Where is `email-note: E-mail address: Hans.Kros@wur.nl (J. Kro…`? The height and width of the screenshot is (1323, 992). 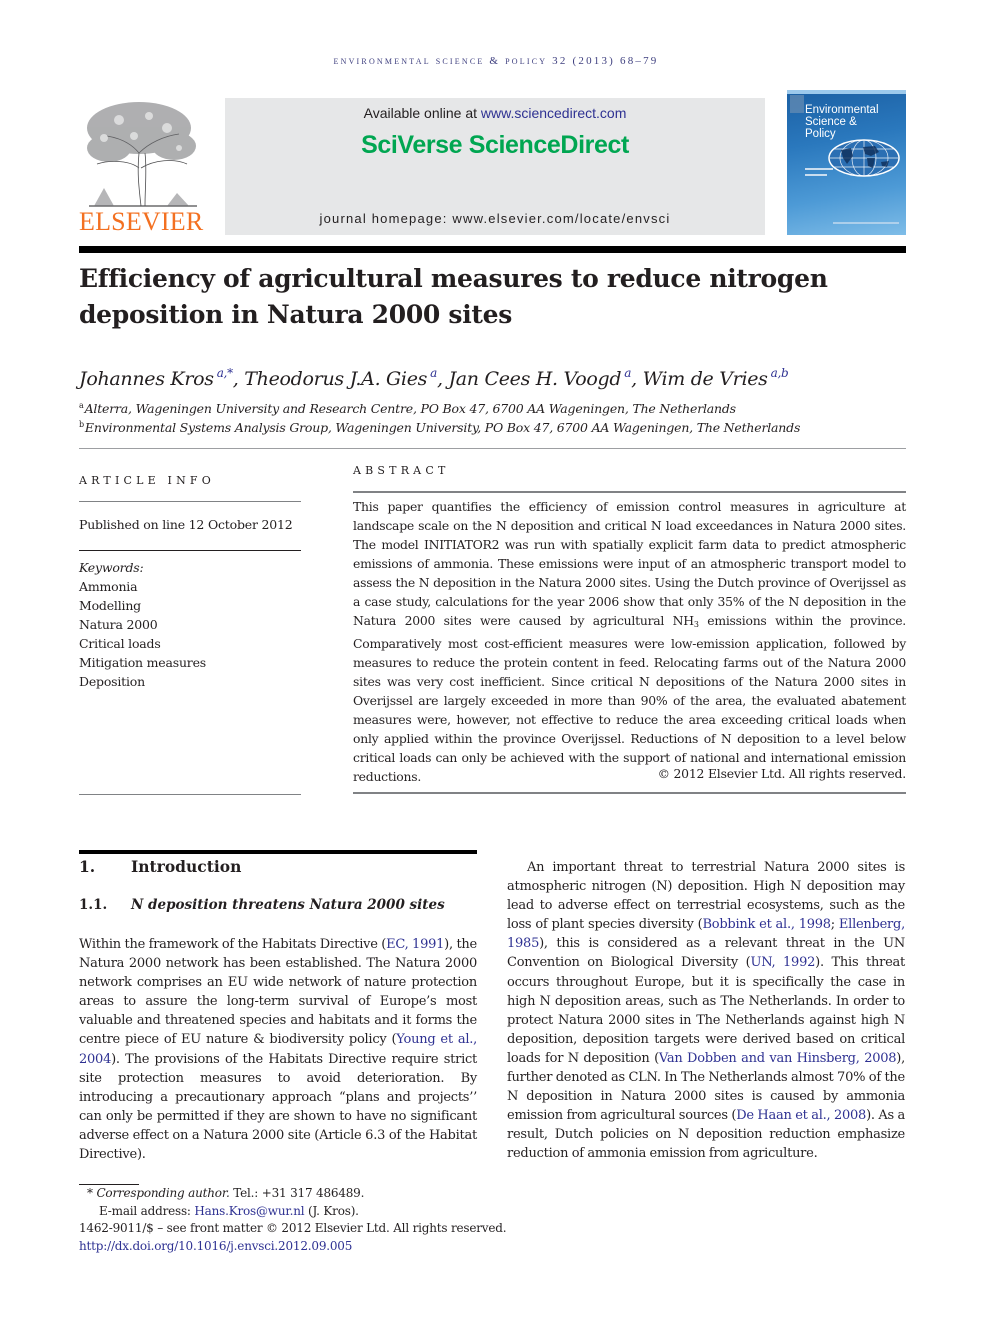 email-note: E-mail address: Hans.Kros@wur.nl (J. Kro… is located at coordinates (229, 1210).